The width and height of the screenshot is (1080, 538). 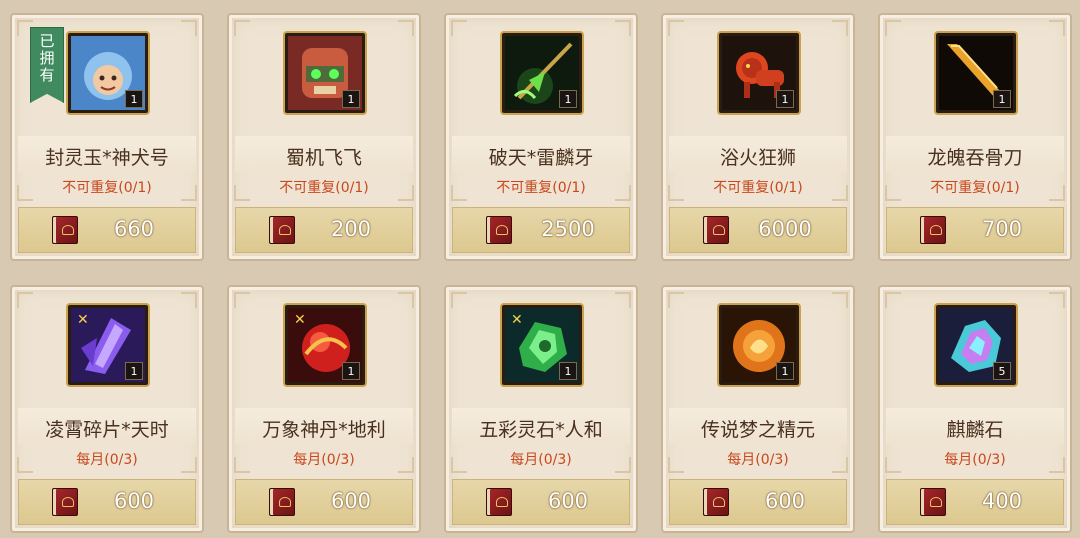 What do you see at coordinates (541, 409) in the screenshot?
I see `shop-item-card: ✕ 1 五彩灵石*人和 每月(0/3) 600` at bounding box center [541, 409].